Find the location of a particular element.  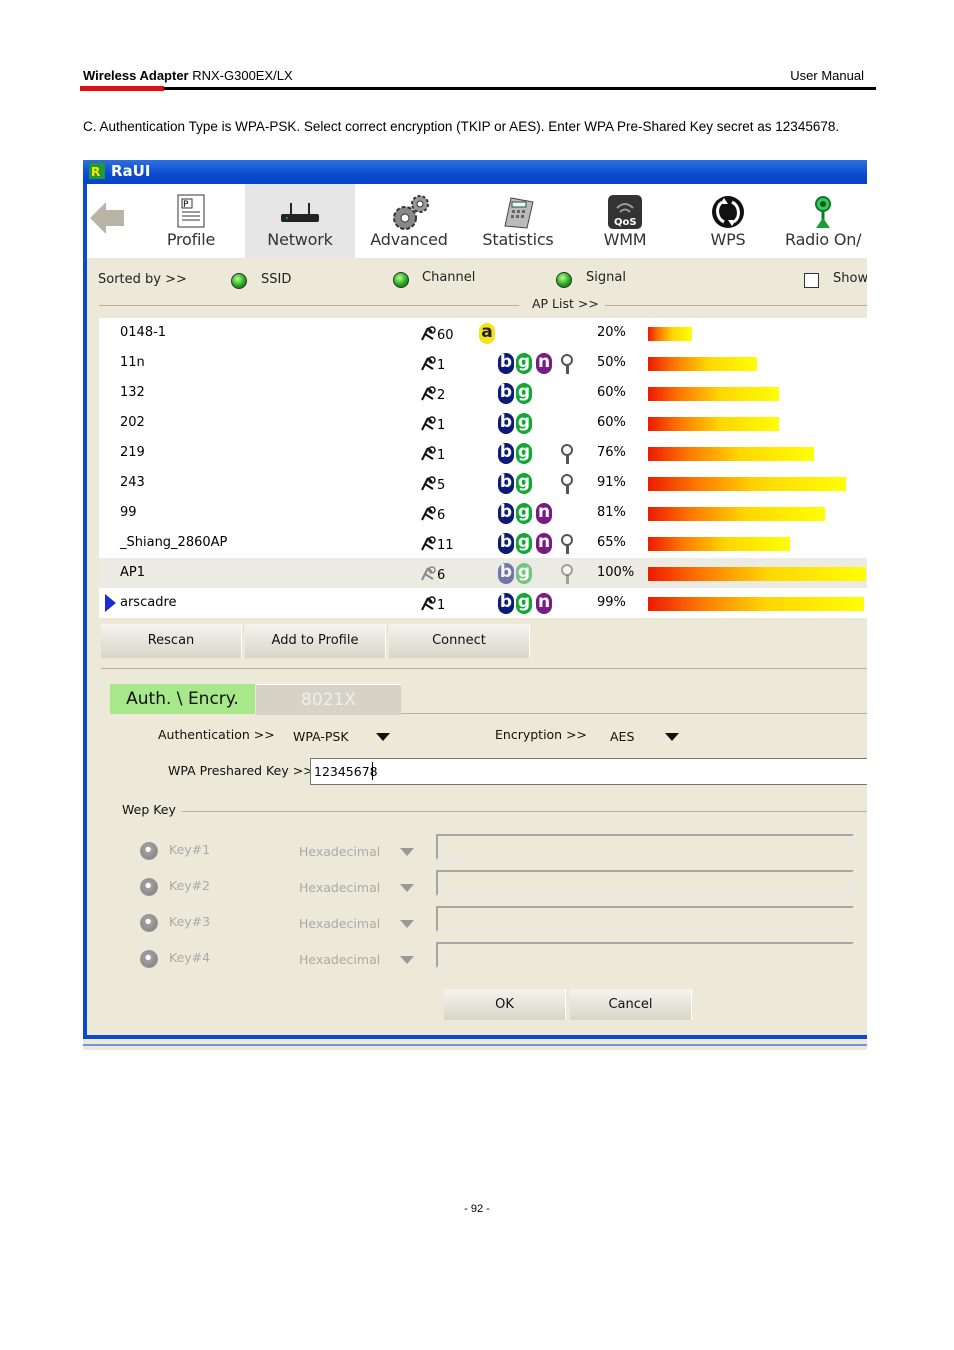

wep-key-label: Key#4 is located at coordinates (190, 957).